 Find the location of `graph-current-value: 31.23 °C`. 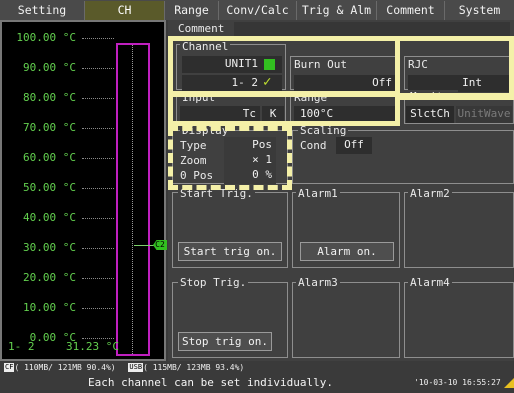

graph-current-value: 31.23 °C is located at coordinates (92, 346).